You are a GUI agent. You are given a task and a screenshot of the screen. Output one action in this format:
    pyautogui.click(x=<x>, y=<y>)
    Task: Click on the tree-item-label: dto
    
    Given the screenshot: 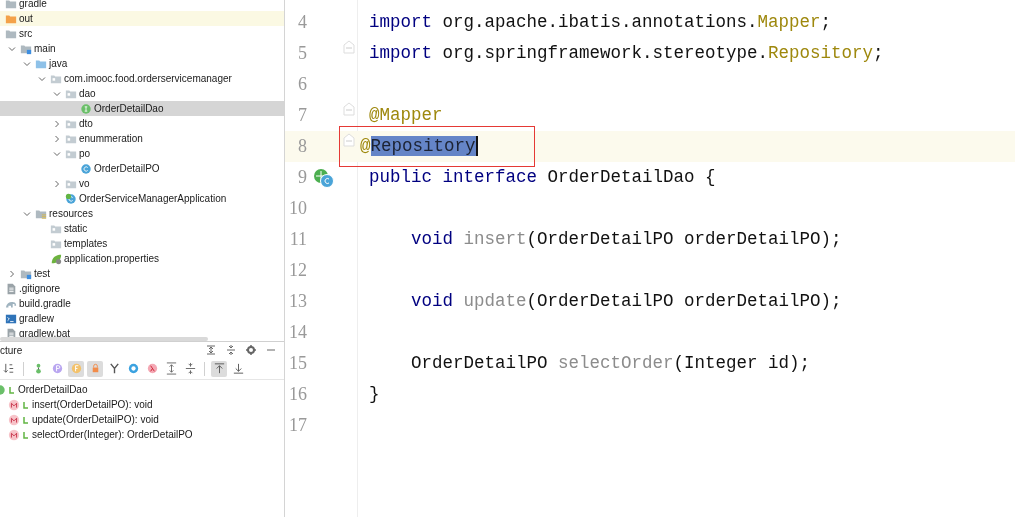 What is the action you would take?
    pyautogui.click(x=86, y=123)
    